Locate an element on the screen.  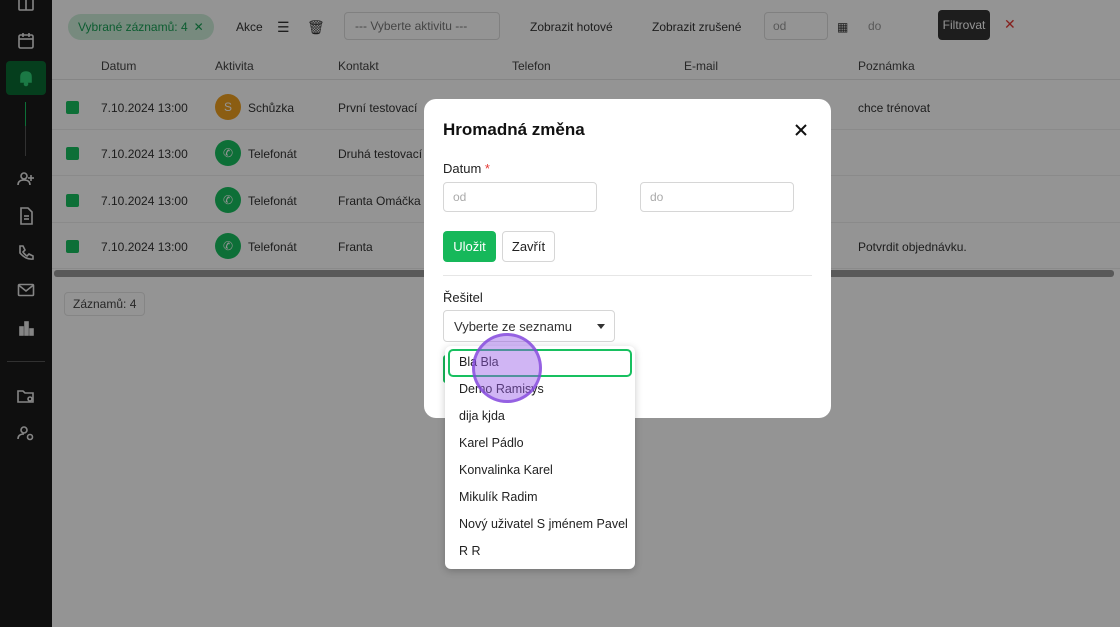
assignee-label: Řešitel is located at coordinates (463, 297).